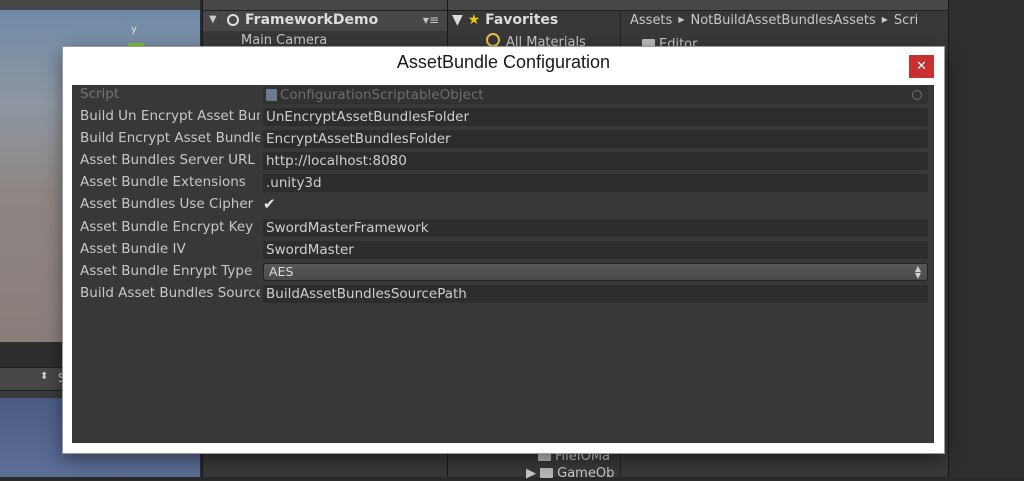 The height and width of the screenshot is (481, 1024). What do you see at coordinates (134, 29) in the screenshot?
I see `scene-gizmo-axis-label: y` at bounding box center [134, 29].